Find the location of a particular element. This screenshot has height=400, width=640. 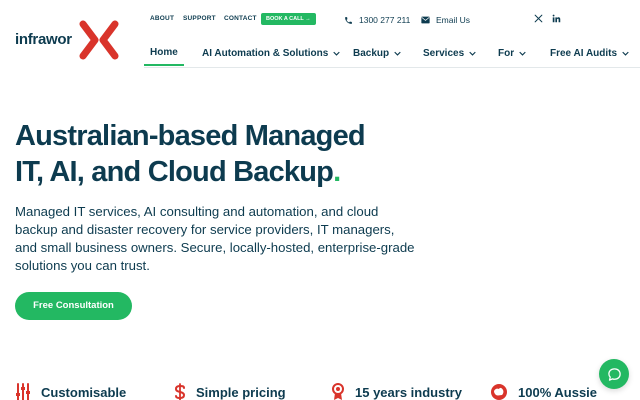

feature-aussie: 100% Aussie is located at coordinates (543, 391).